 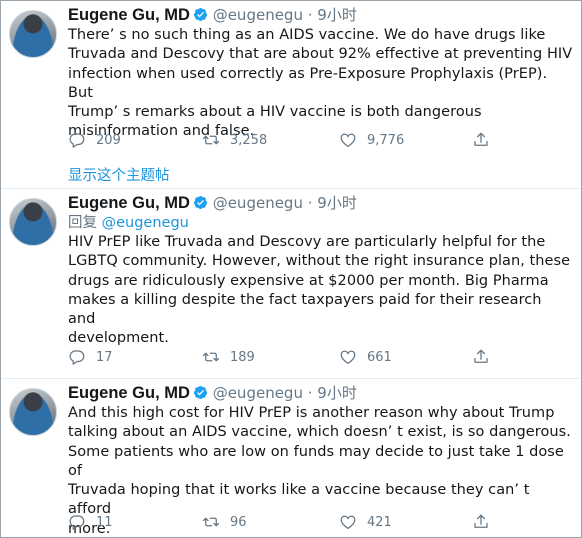 What do you see at coordinates (145, 223) in the screenshot?
I see `reply-mention-link: @eugenegu` at bounding box center [145, 223].